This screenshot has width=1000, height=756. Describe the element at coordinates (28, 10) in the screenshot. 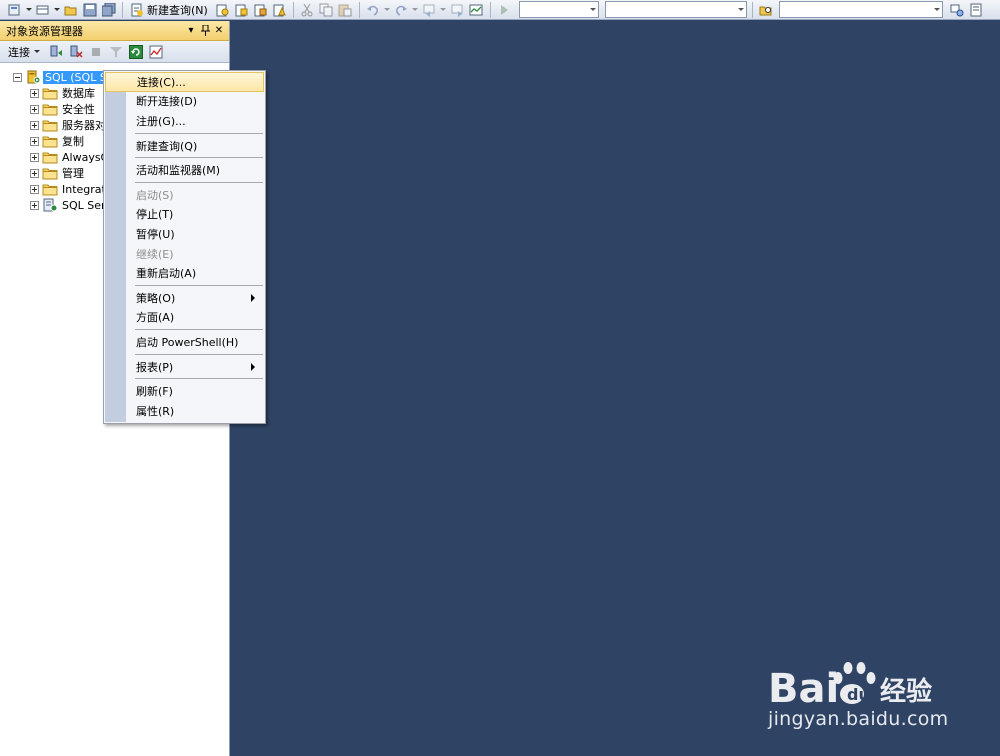

I see `new-project-dropdown` at that location.